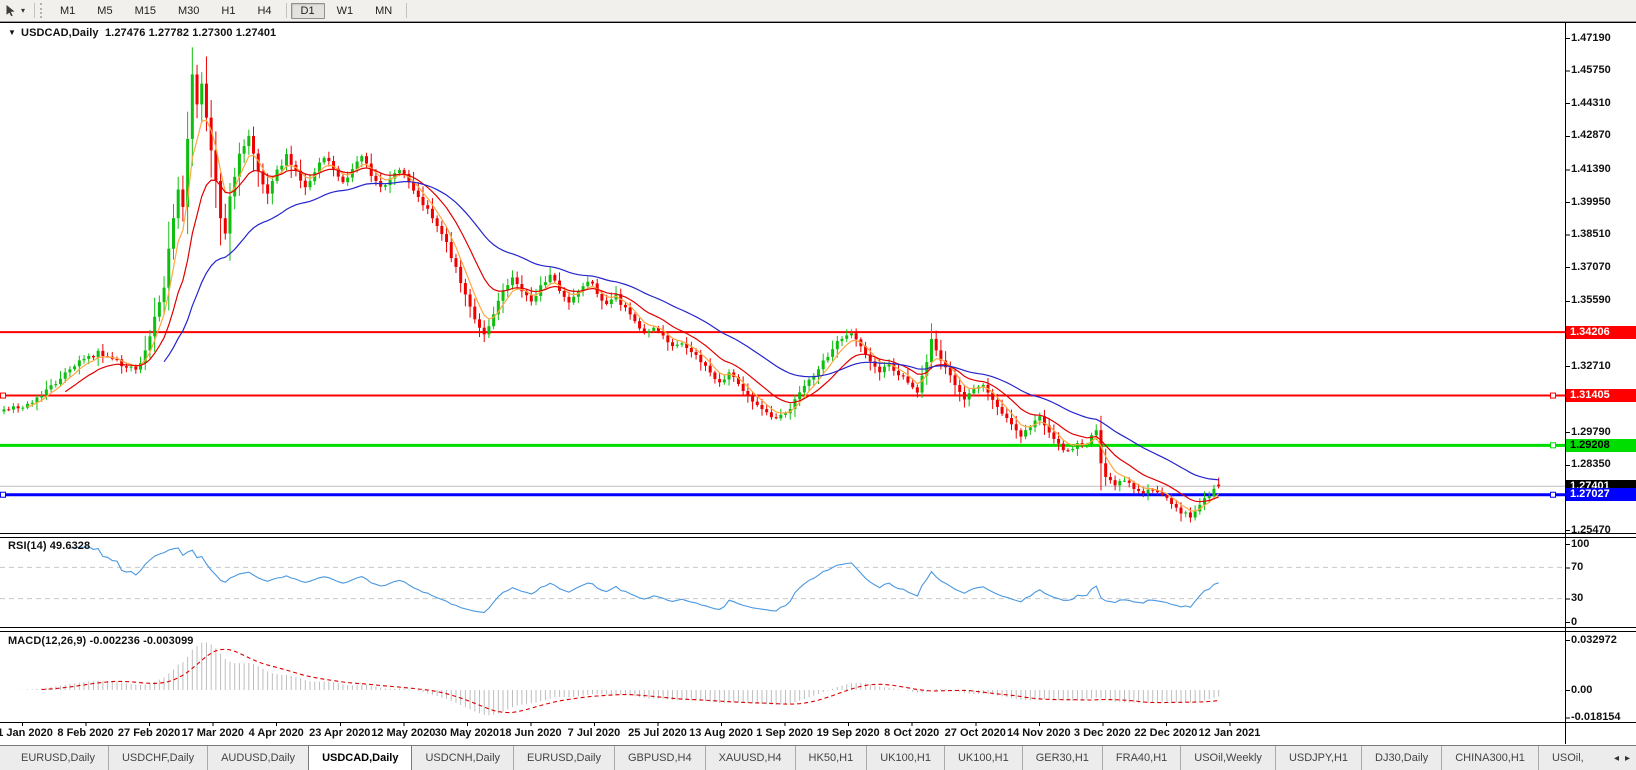  I want to click on chart-tab-usdcad-daily: USDCAD,Daily, so click(360, 758).